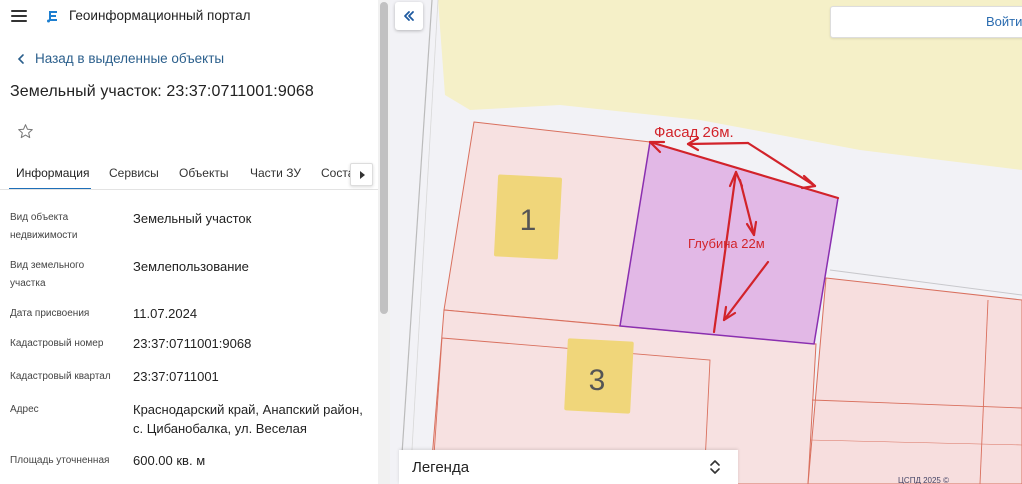 The height and width of the screenshot is (484, 1022). Describe the element at coordinates (25, 131) in the screenshot. I see `favorite-star-icon` at that location.